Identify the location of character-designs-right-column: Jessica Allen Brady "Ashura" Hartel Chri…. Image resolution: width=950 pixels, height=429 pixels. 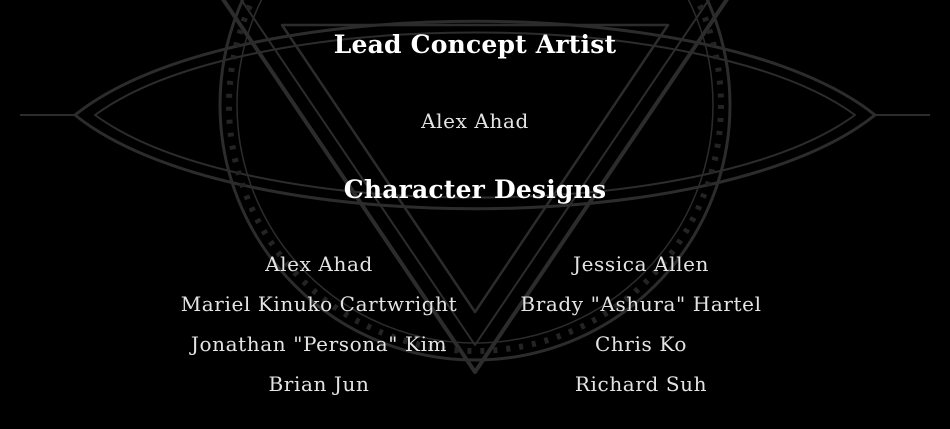
(641, 331).